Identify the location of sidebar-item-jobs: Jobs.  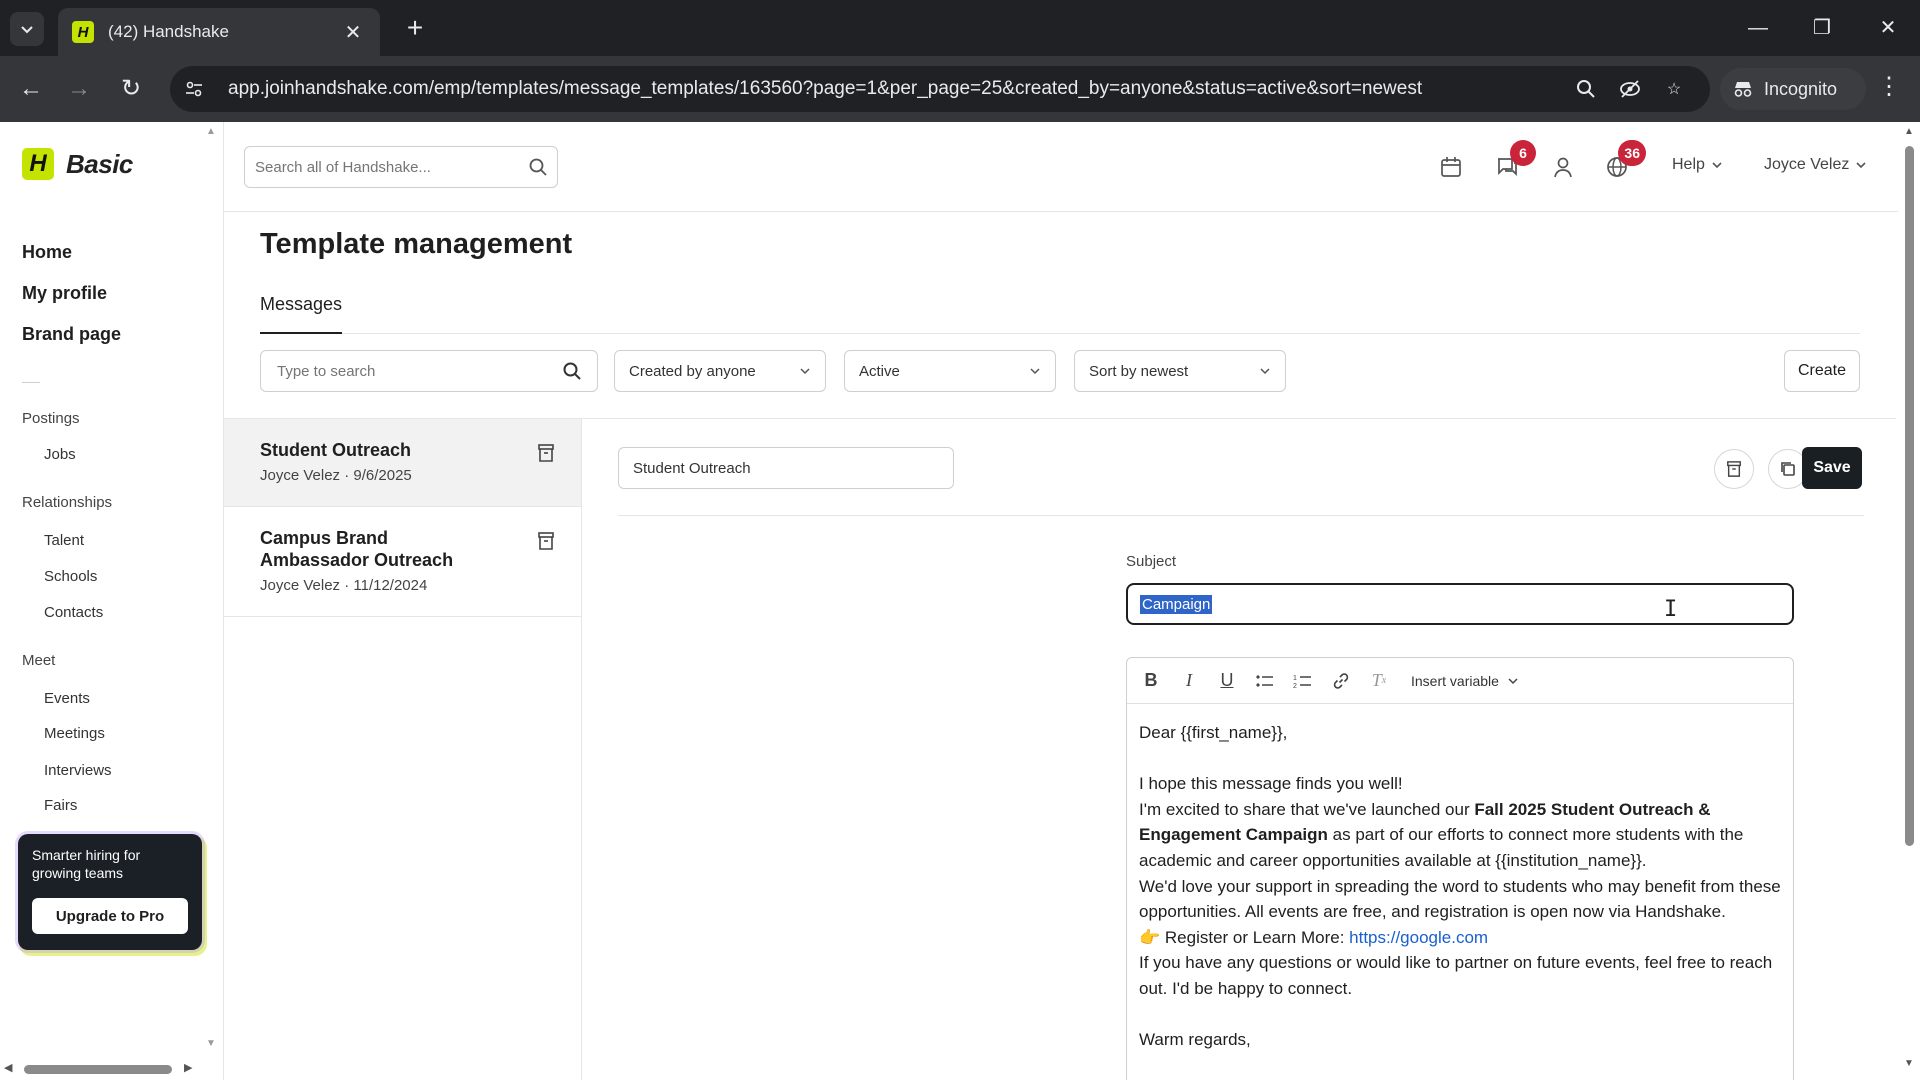
(60, 454).